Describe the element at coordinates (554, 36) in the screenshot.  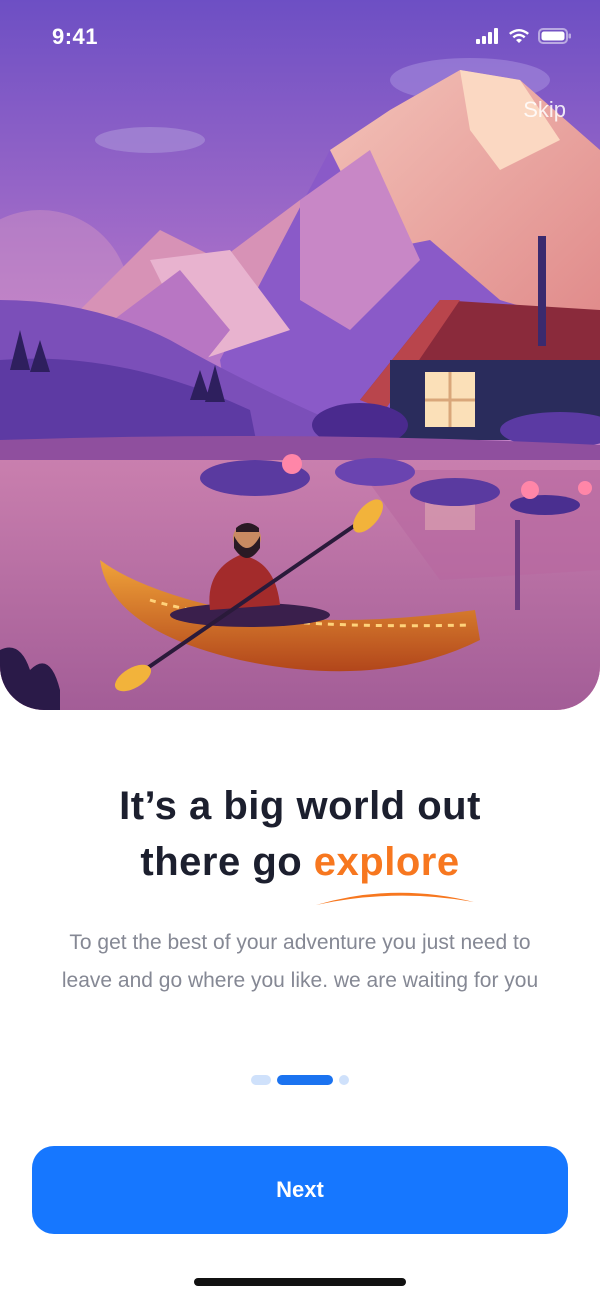
I see `battery-icon` at that location.